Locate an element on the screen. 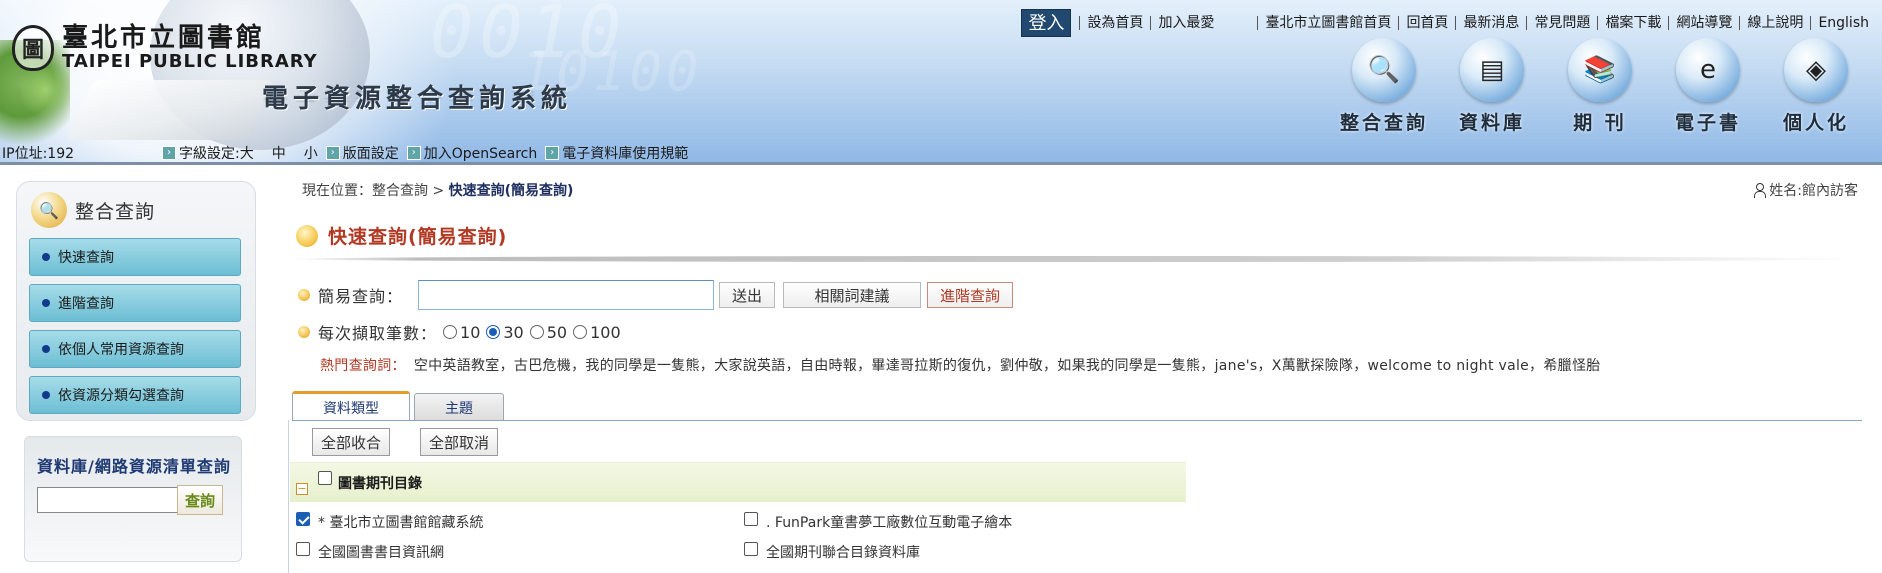 The image size is (1882, 573). submit-button: 送出 is located at coordinates (747, 295).